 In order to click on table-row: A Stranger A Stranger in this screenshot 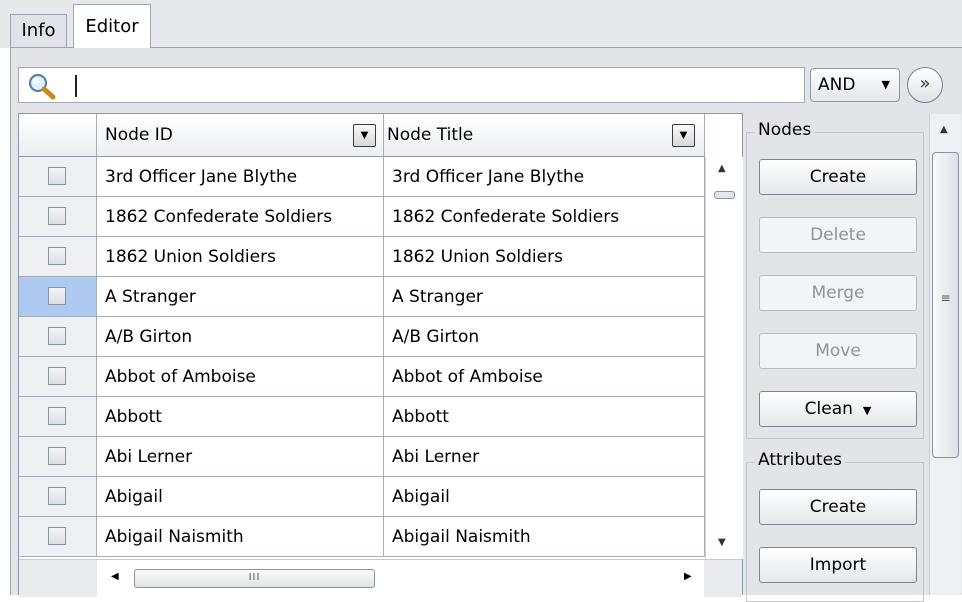, I will do `click(362, 297)`.